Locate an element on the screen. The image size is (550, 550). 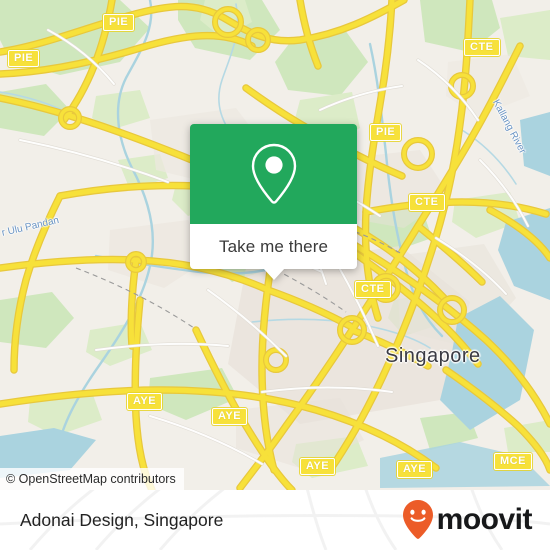
popup-cta-panel: Take me there is located at coordinates (273, 246).